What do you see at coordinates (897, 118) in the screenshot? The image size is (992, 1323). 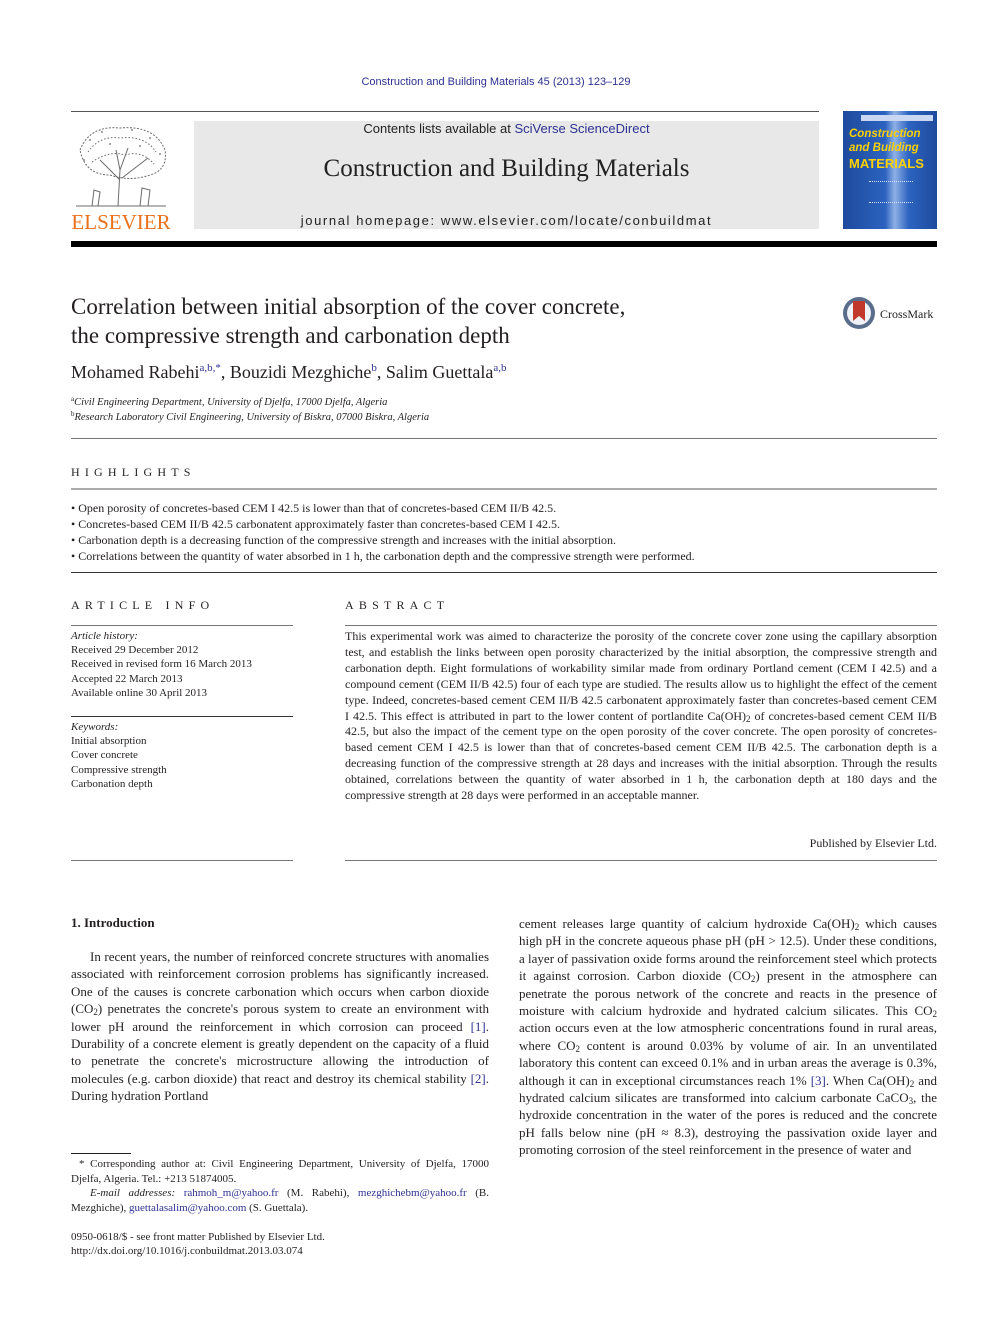 I see `cover-bar` at bounding box center [897, 118].